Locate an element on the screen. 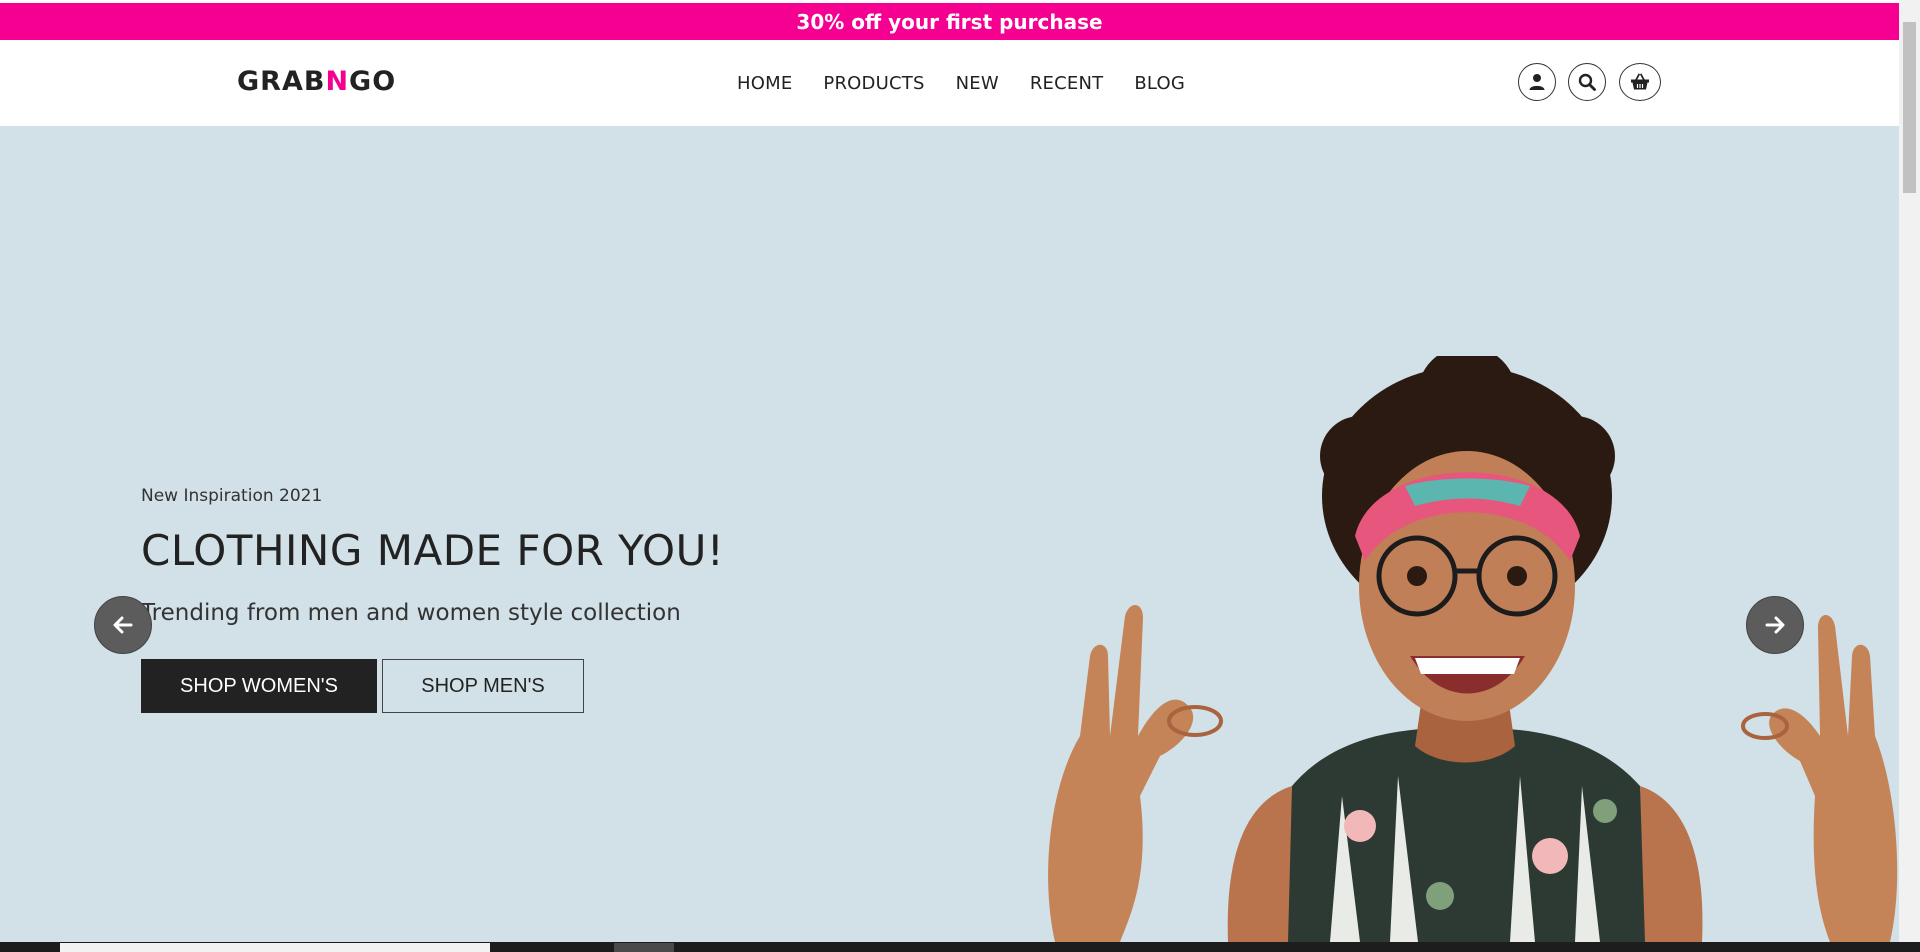 Image resolution: width=1920 pixels, height=952 pixels. taskbar-search-box is located at coordinates (275, 947).